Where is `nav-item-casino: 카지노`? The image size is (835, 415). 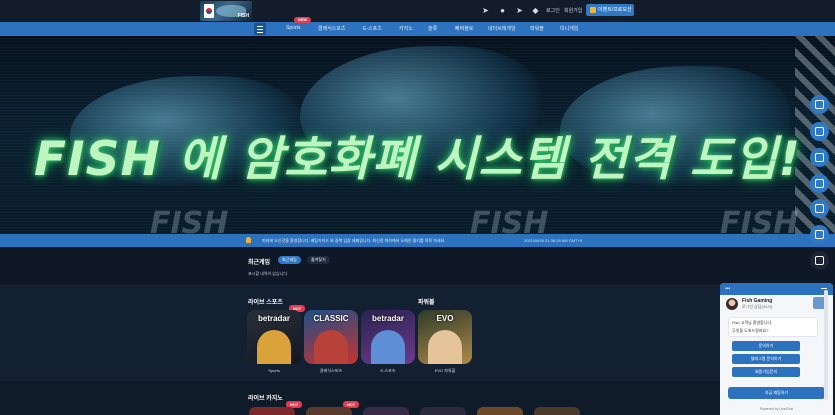
nav-item-casino: 카지노 is located at coordinates (406, 28).